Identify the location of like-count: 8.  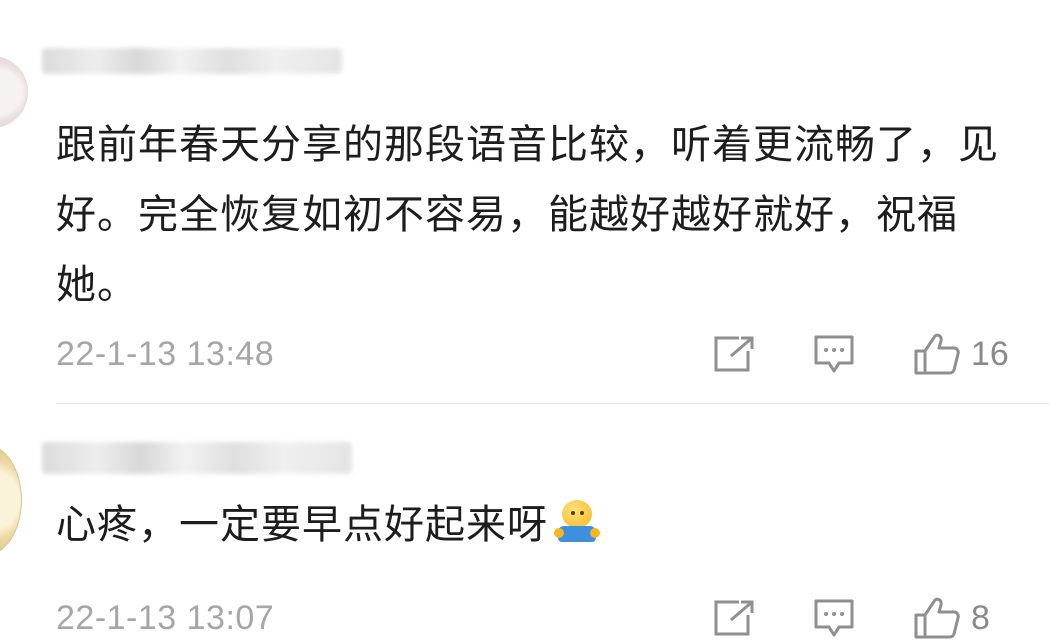
(980, 617).